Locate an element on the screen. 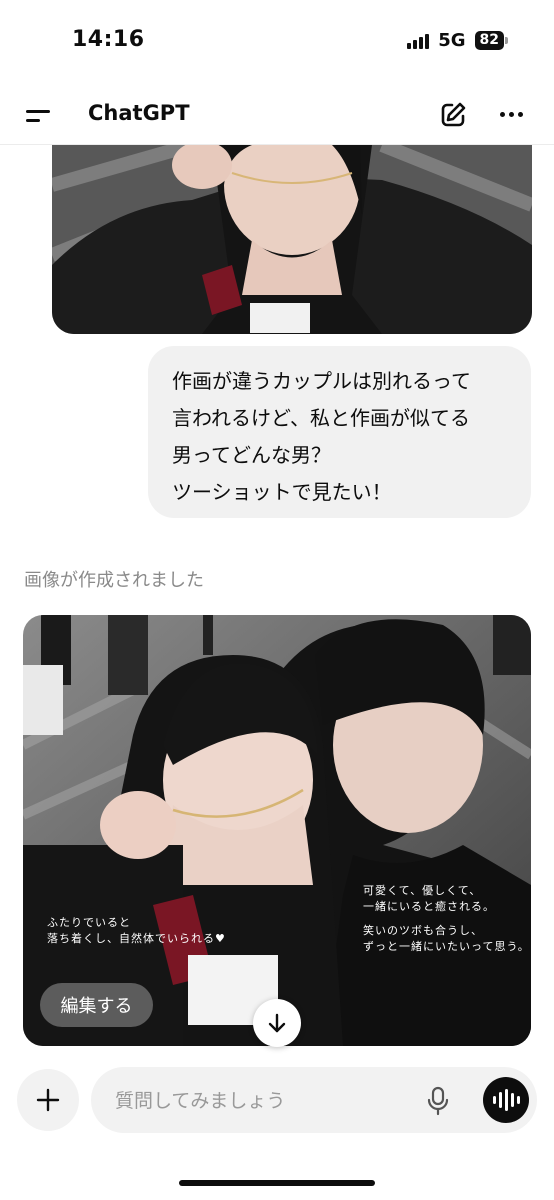 This screenshot has height=1200, width=554. status-bar: 14:16 5G 82 is located at coordinates (277, 42).